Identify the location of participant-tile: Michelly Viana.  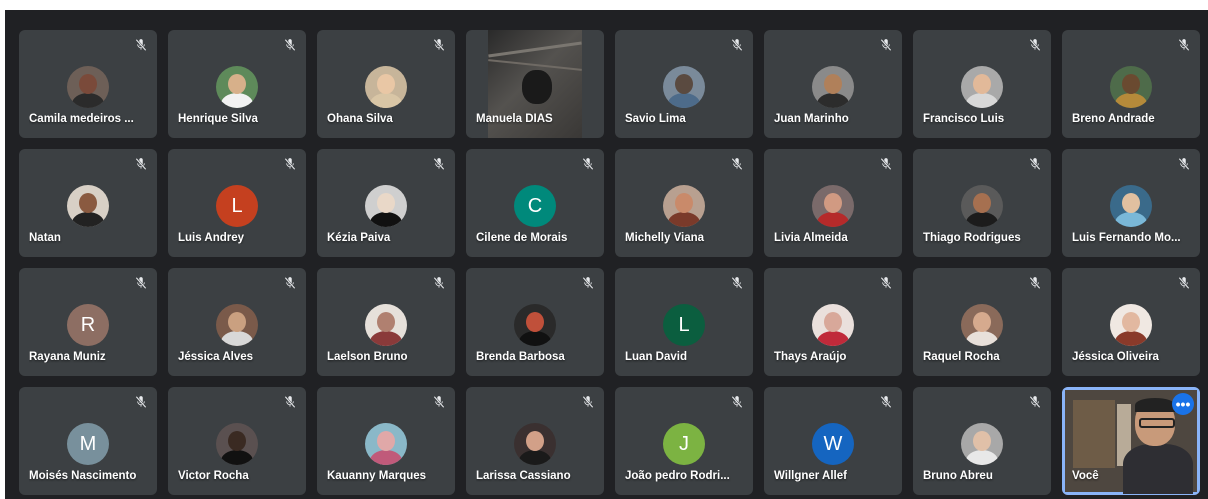
(684, 203).